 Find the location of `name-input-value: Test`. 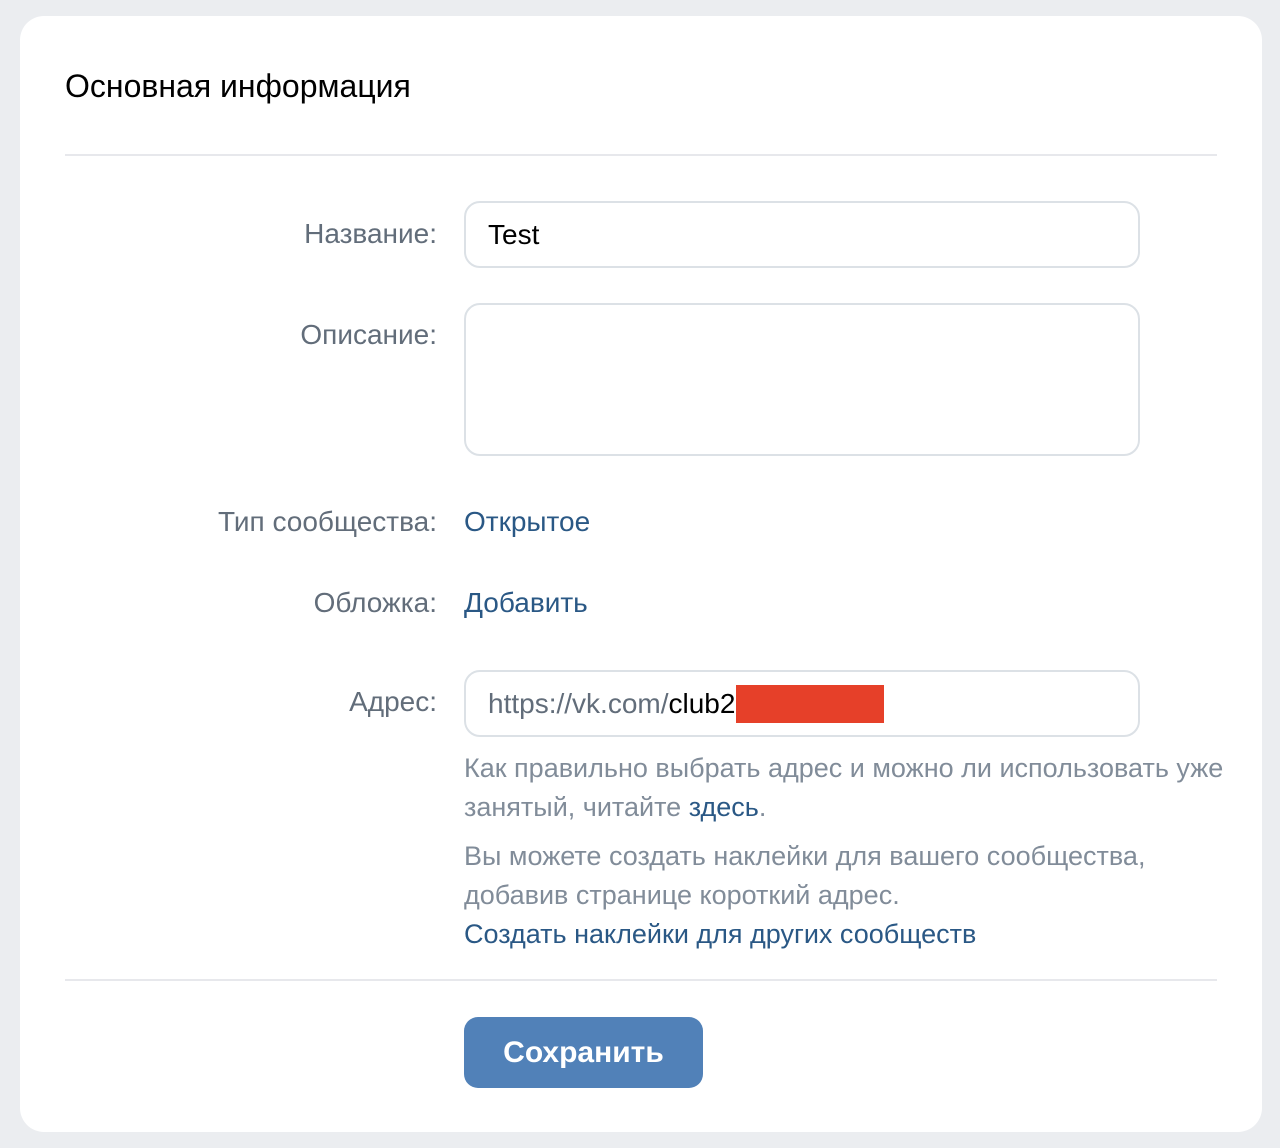

name-input-value: Test is located at coordinates (514, 234).